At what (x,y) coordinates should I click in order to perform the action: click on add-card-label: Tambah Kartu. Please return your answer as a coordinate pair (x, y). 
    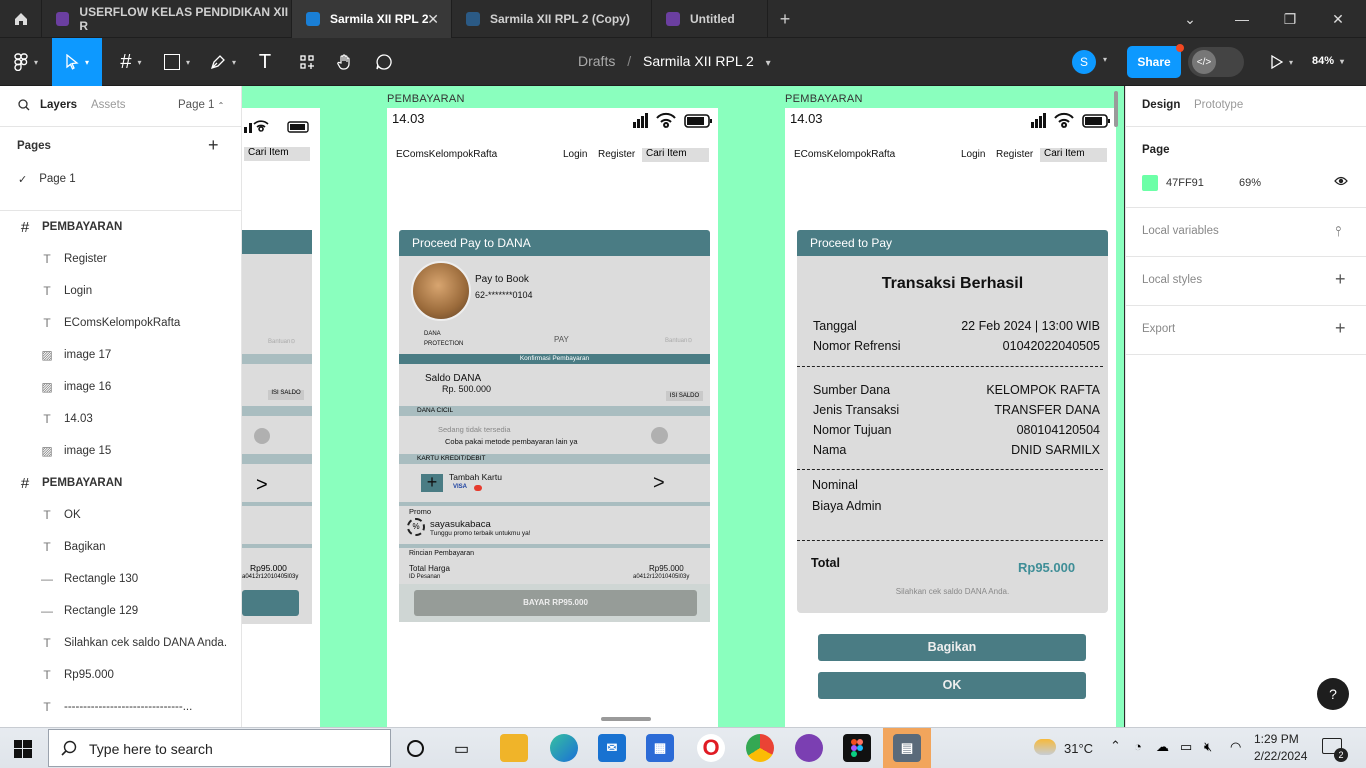
    Looking at the image, I should click on (475, 477).